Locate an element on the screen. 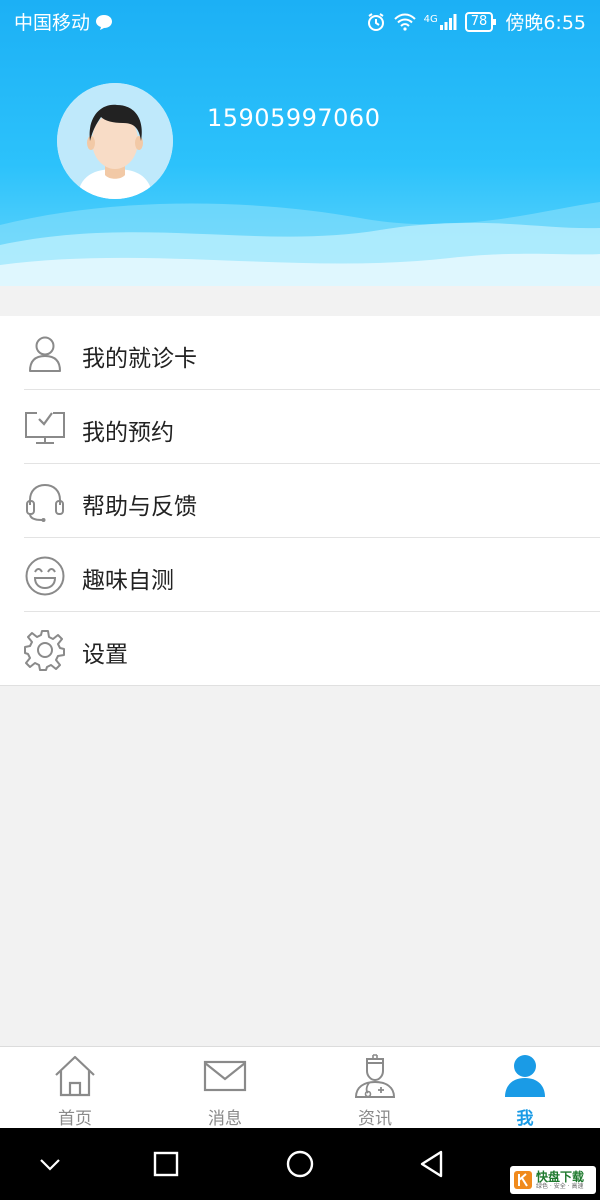 The image size is (600, 1200). bottom-tab-bar: 首页 消息 资讯 我 is located at coordinates (300, 1087).